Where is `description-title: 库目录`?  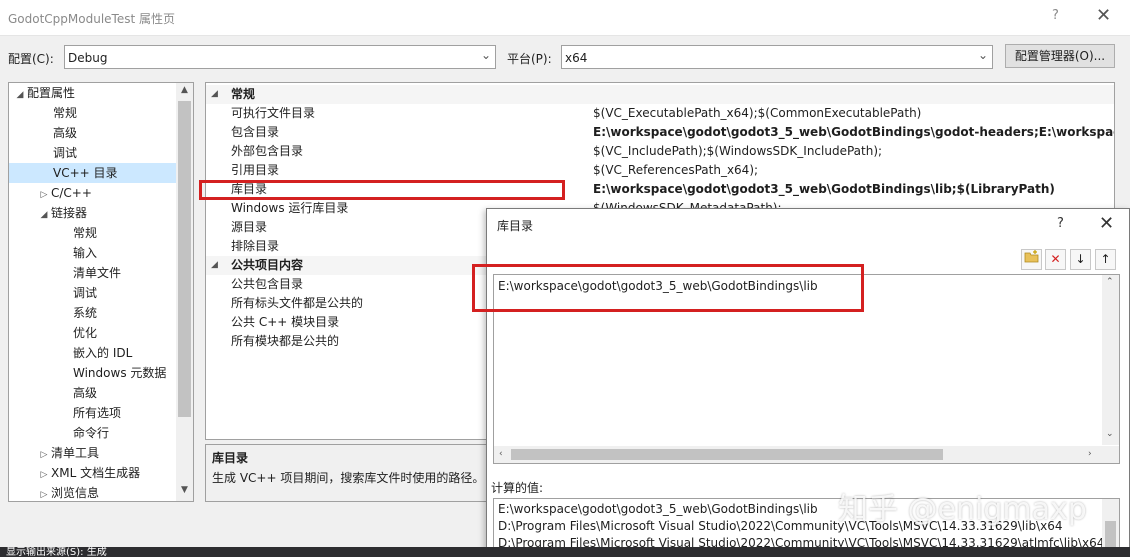 description-title: 库目录 is located at coordinates (230, 458).